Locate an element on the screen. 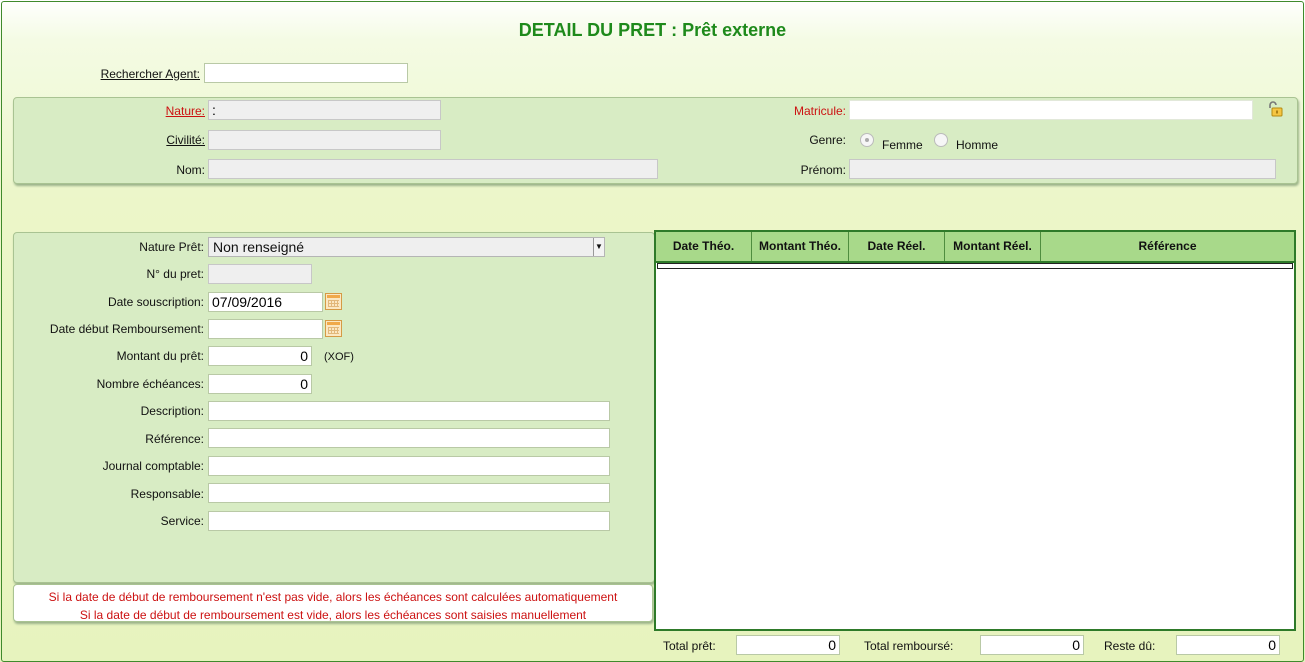 This screenshot has height=662, width=1305. nom-label: Nom: is located at coordinates (190, 170).